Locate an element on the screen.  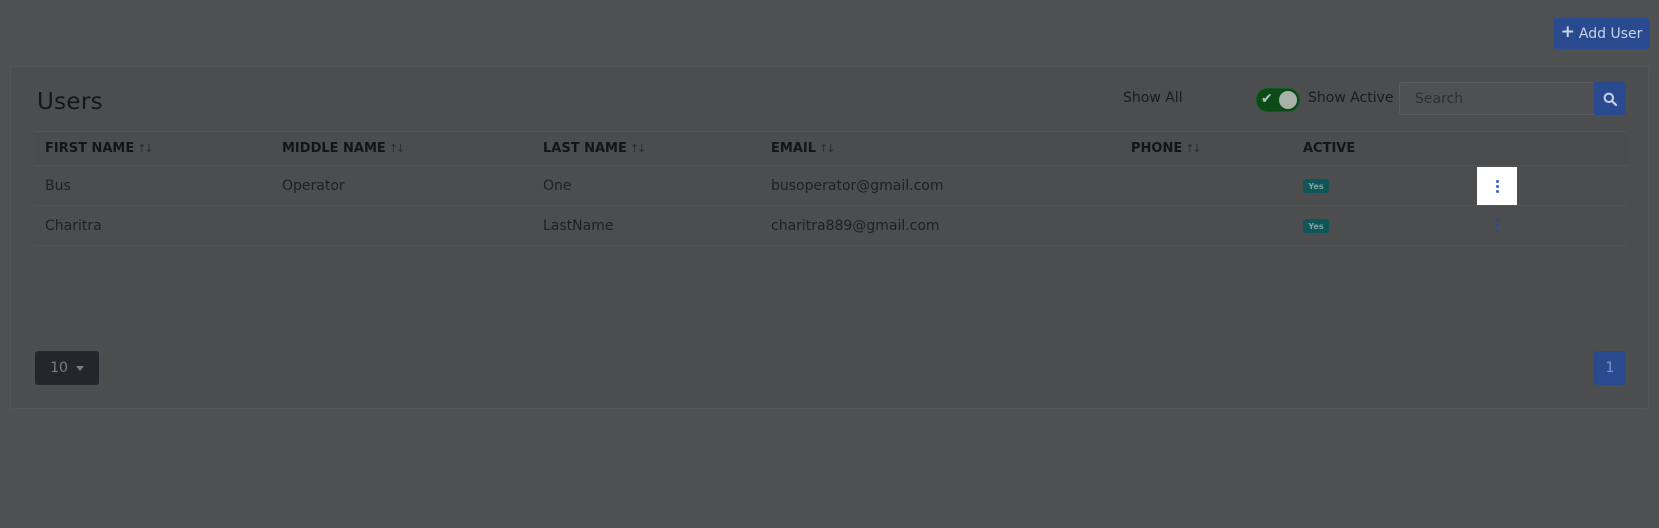
column-header-email: EMAIL ↑↓ is located at coordinates (803, 148).